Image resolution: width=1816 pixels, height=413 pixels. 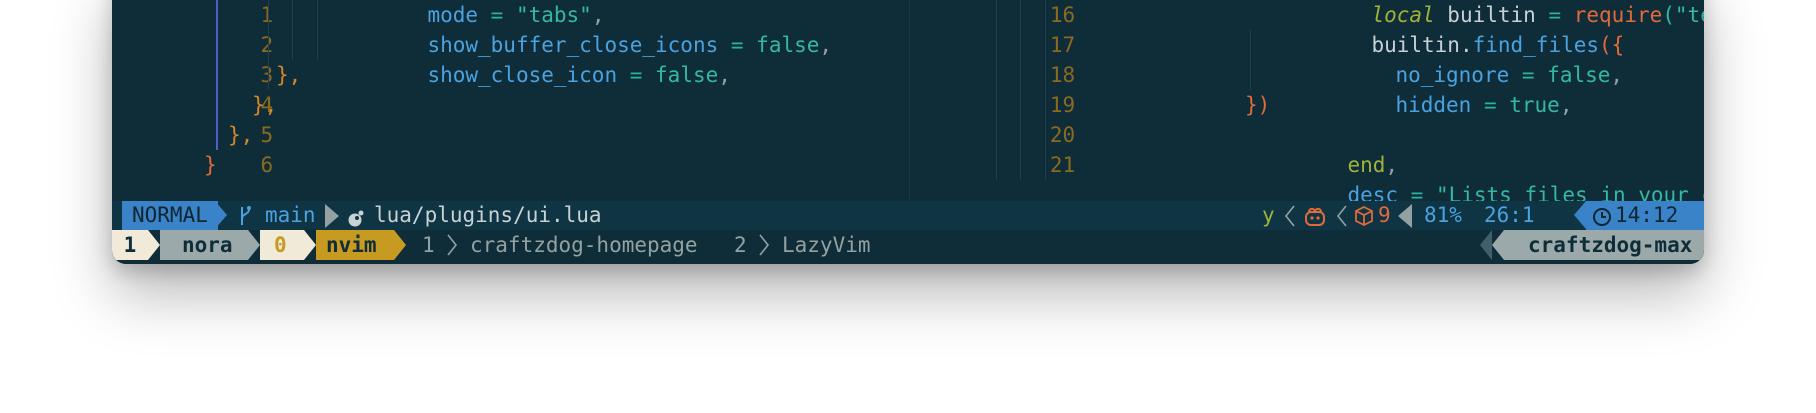 What do you see at coordinates (1307, 58) in the screenshot?
I see `code-line: 17 no_ignore = false,` at bounding box center [1307, 58].